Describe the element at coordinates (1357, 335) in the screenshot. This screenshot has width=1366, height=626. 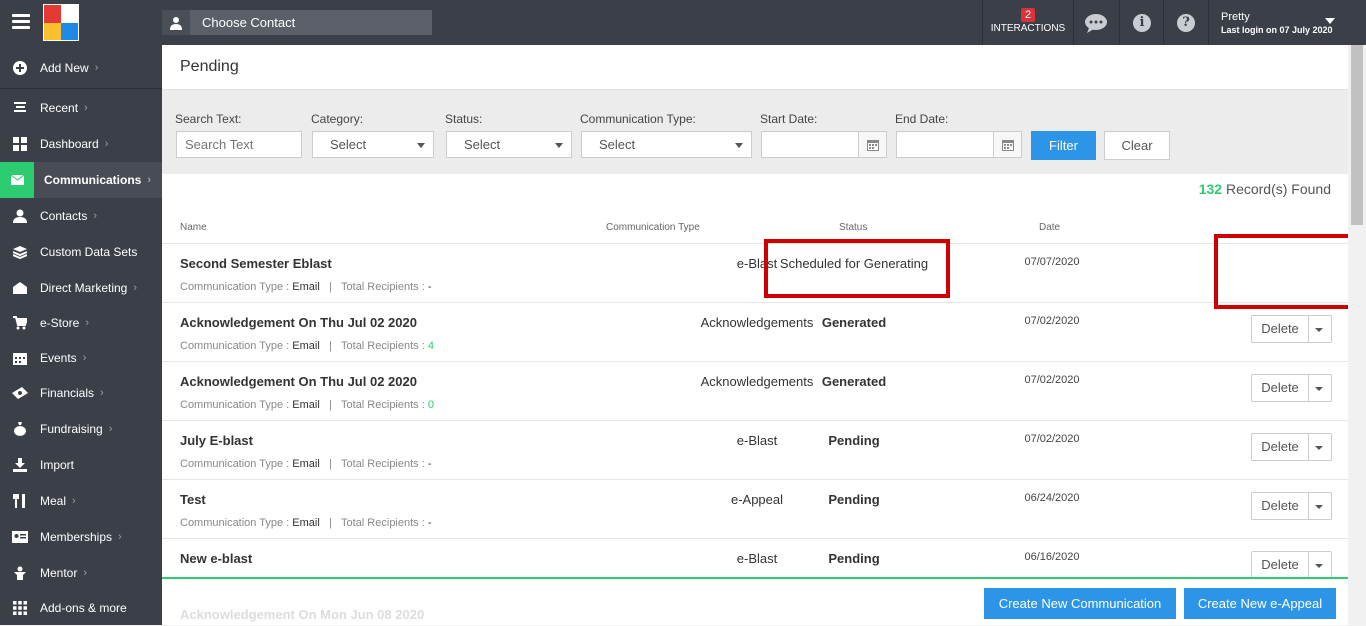
I see `scrollbar` at that location.